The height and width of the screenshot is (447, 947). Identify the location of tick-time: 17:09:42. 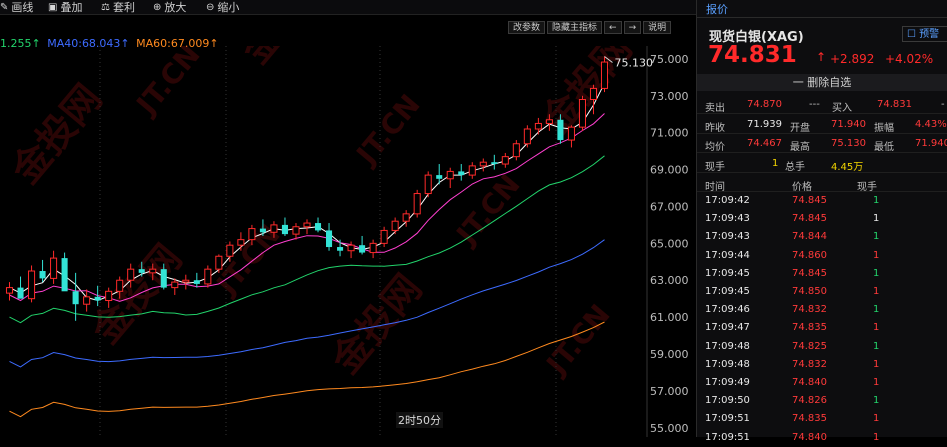
(727, 200).